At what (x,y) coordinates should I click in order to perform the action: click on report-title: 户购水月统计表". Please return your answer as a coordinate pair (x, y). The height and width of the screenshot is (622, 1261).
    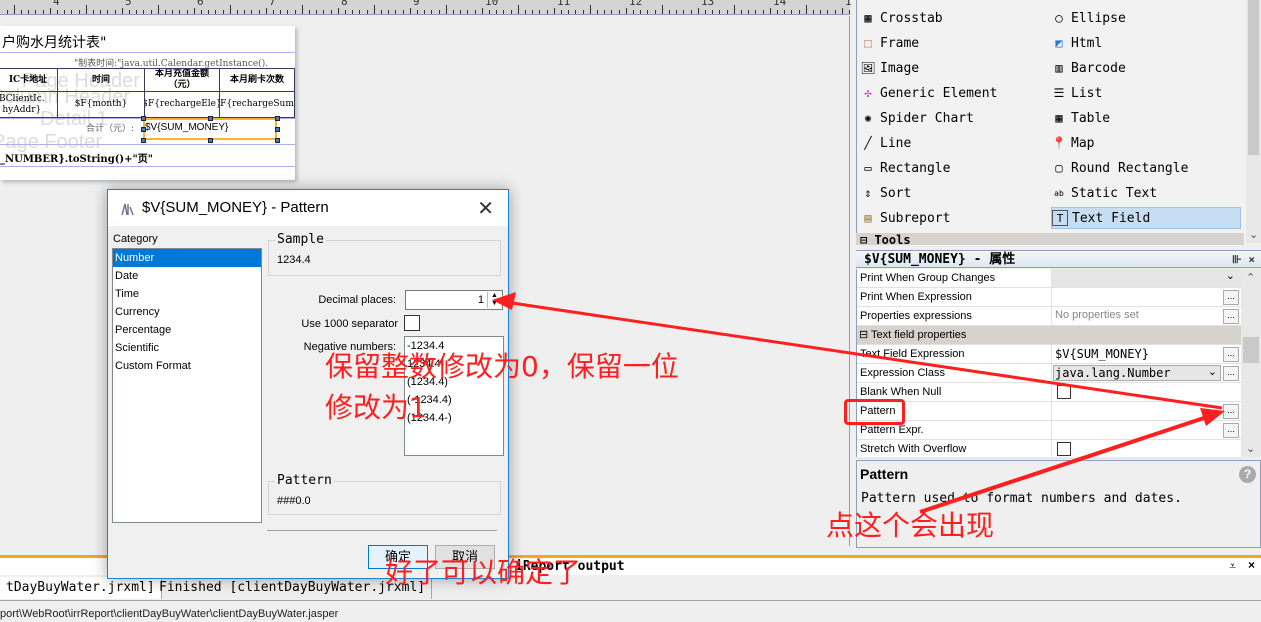
    Looking at the image, I should click on (54, 42).